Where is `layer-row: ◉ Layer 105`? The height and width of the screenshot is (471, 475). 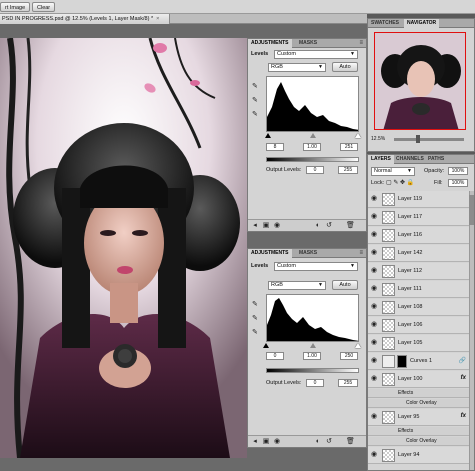 layer-row: ◉ Layer 105 is located at coordinates (419, 343).